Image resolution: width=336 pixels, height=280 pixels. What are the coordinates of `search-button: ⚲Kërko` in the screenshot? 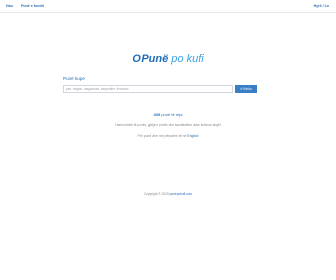 It's located at (246, 89).